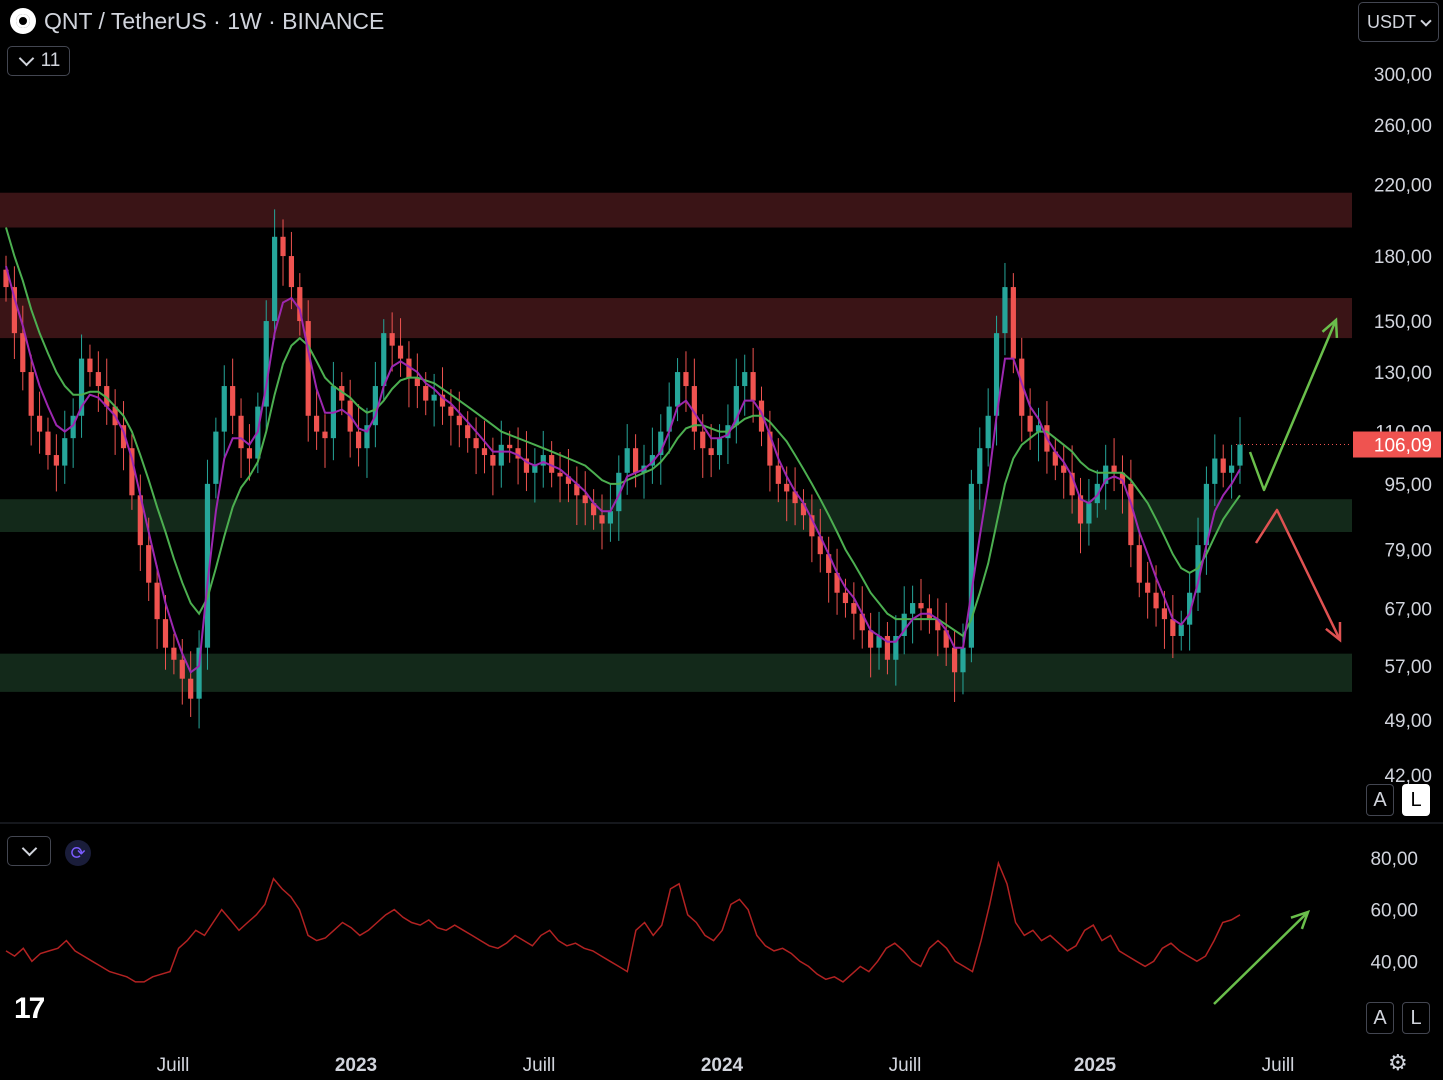  What do you see at coordinates (1261, 958) in the screenshot?
I see `rsi-rising-arrow-path` at bounding box center [1261, 958].